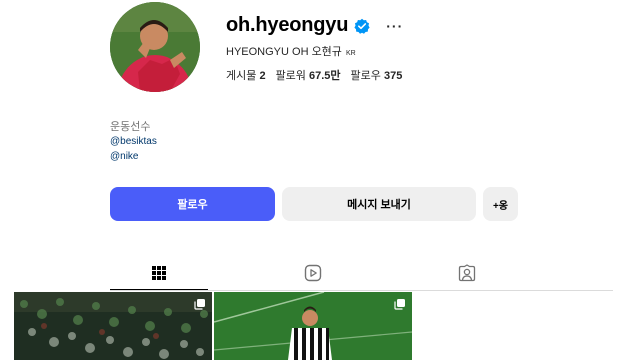 The height and width of the screenshot is (360, 640). What do you see at coordinates (241, 76) in the screenshot?
I see `stat-posts-label: 게시물` at bounding box center [241, 76].